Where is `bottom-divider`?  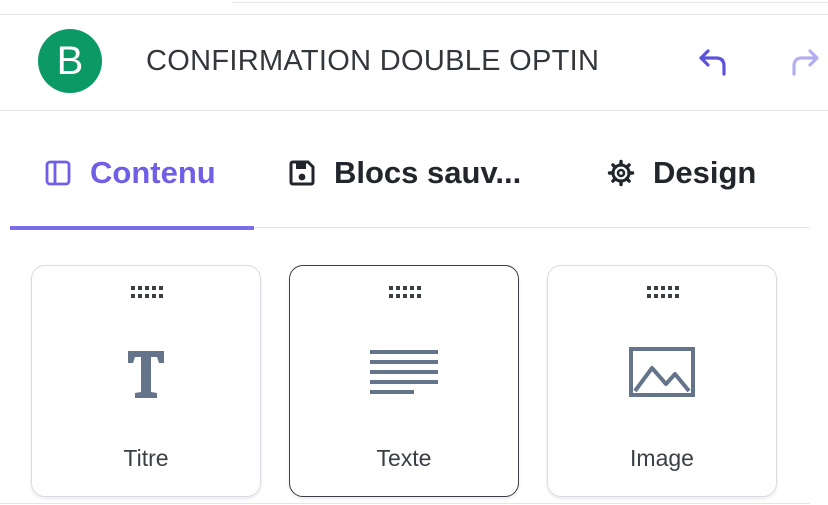
bottom-divider is located at coordinates (405, 503).